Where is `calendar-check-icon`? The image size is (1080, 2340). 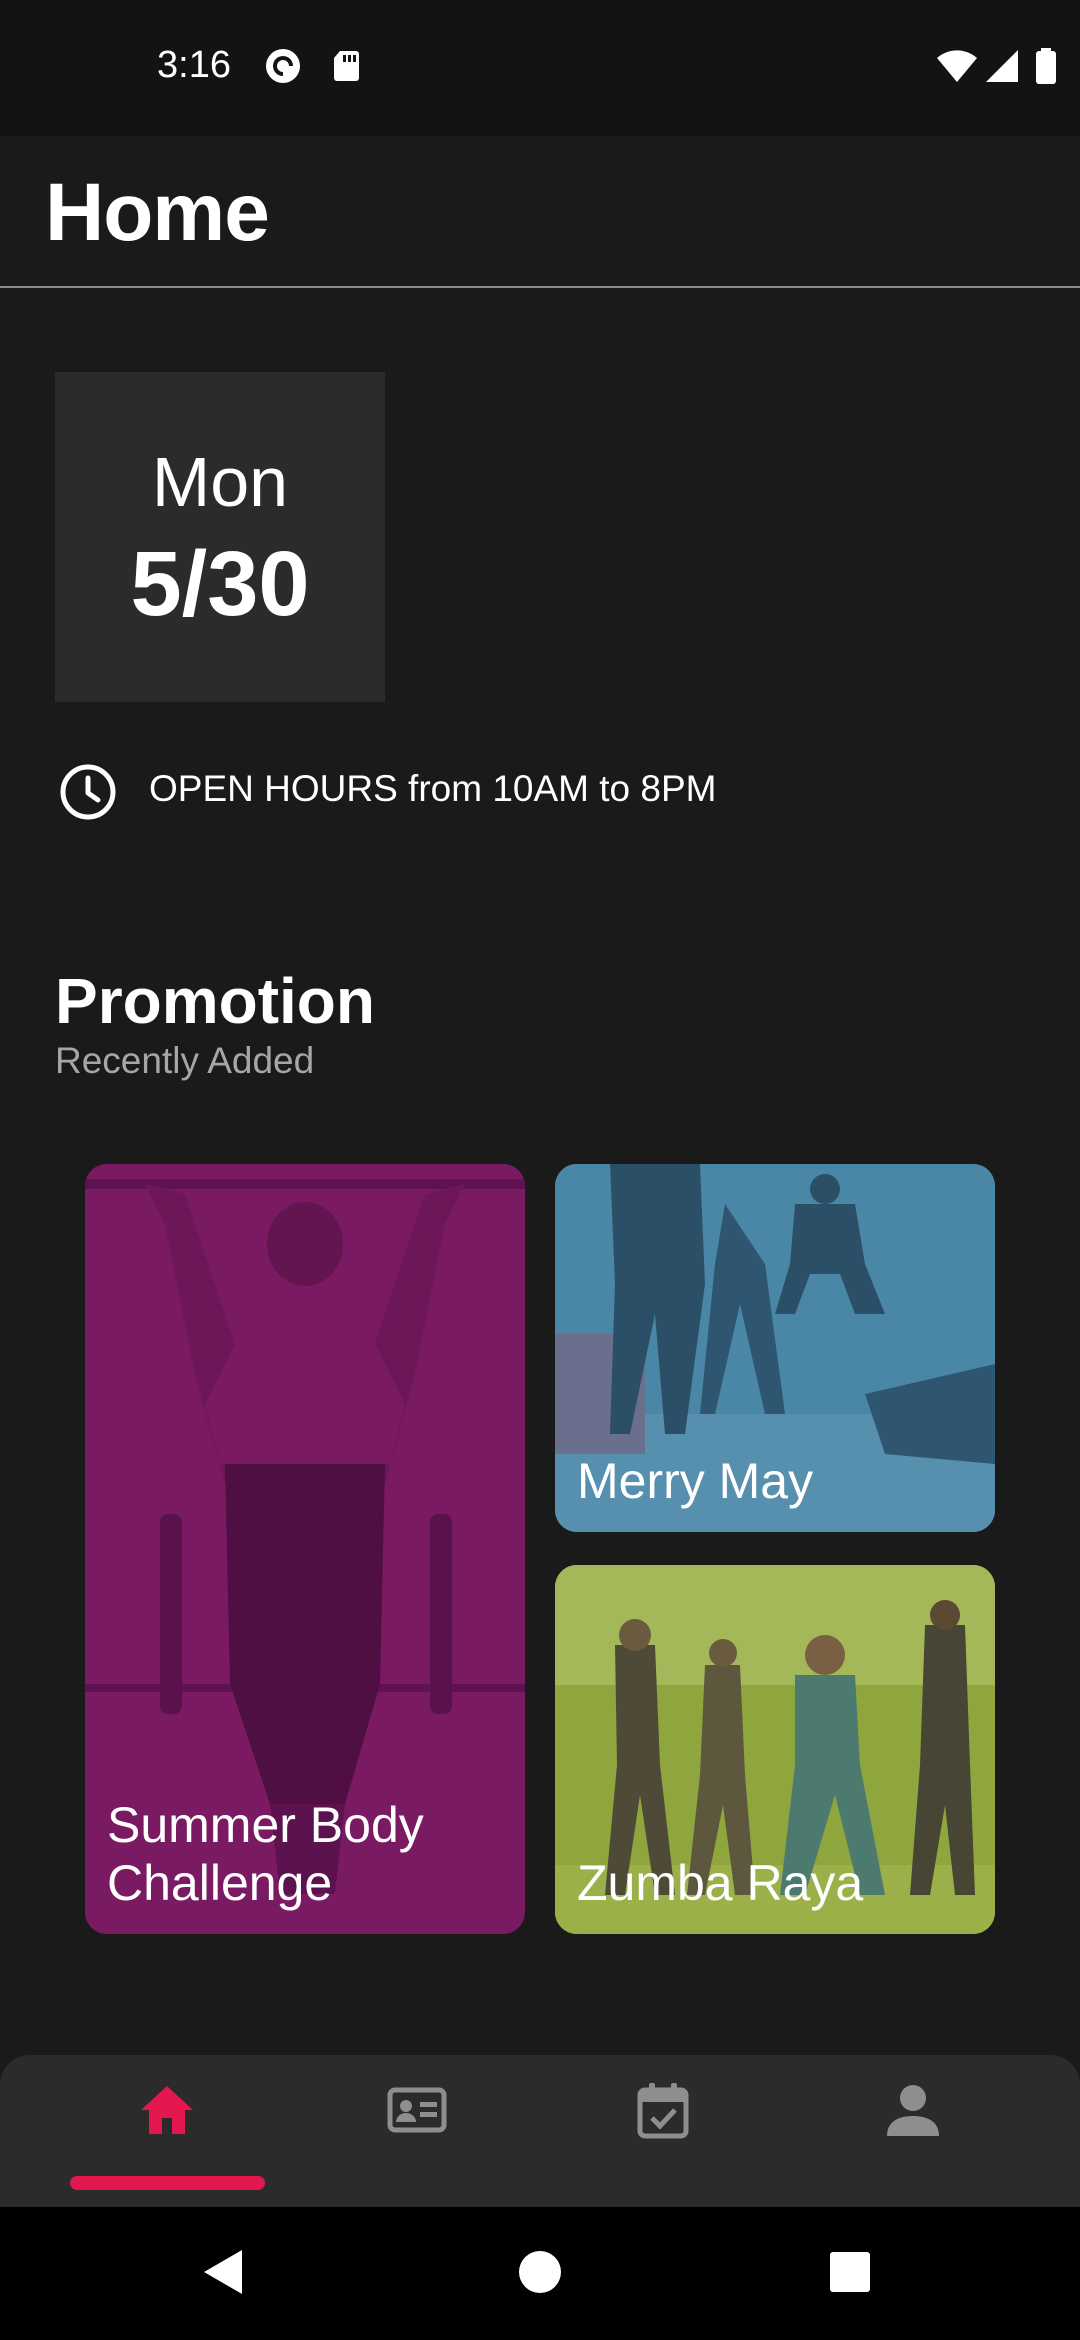 calendar-check-icon is located at coordinates (663, 2111).